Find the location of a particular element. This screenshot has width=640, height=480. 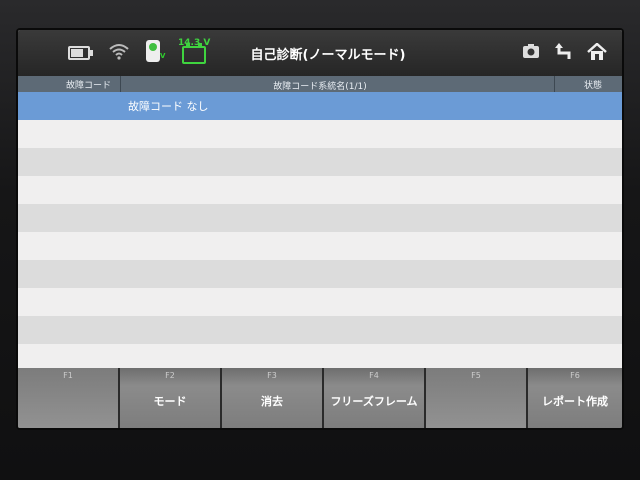

f1-number: F1 is located at coordinates (68, 375).